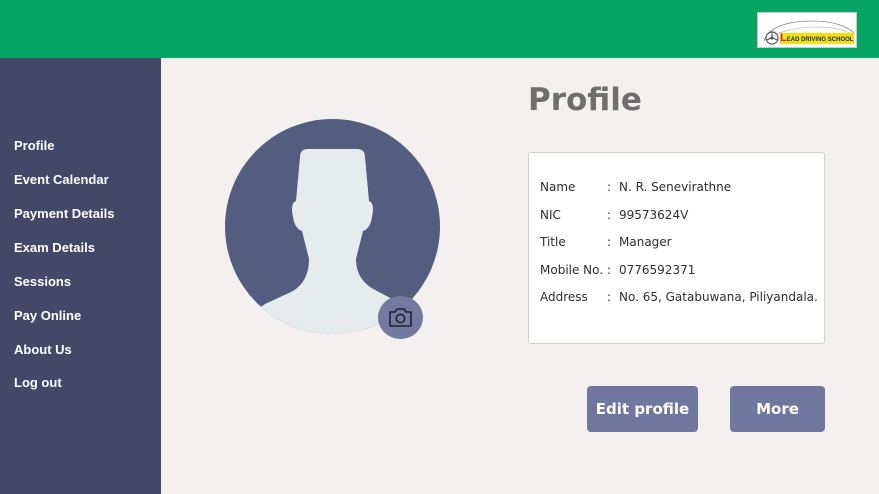  What do you see at coordinates (820, 40) in the screenshot?
I see `logo-name: EAD DRIVING SCHOOL` at bounding box center [820, 40].